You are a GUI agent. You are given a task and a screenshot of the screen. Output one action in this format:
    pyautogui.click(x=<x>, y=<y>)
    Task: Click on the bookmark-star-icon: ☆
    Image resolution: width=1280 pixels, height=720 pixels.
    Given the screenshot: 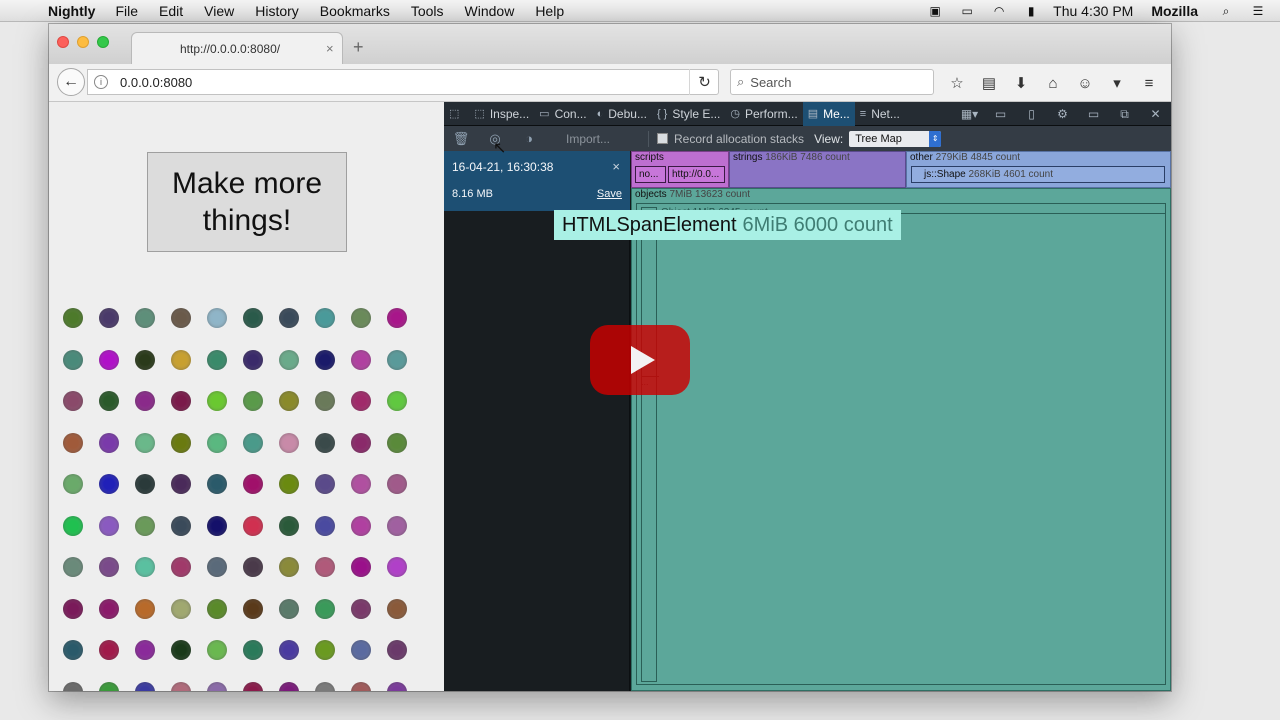 What is the action you would take?
    pyautogui.click(x=957, y=83)
    